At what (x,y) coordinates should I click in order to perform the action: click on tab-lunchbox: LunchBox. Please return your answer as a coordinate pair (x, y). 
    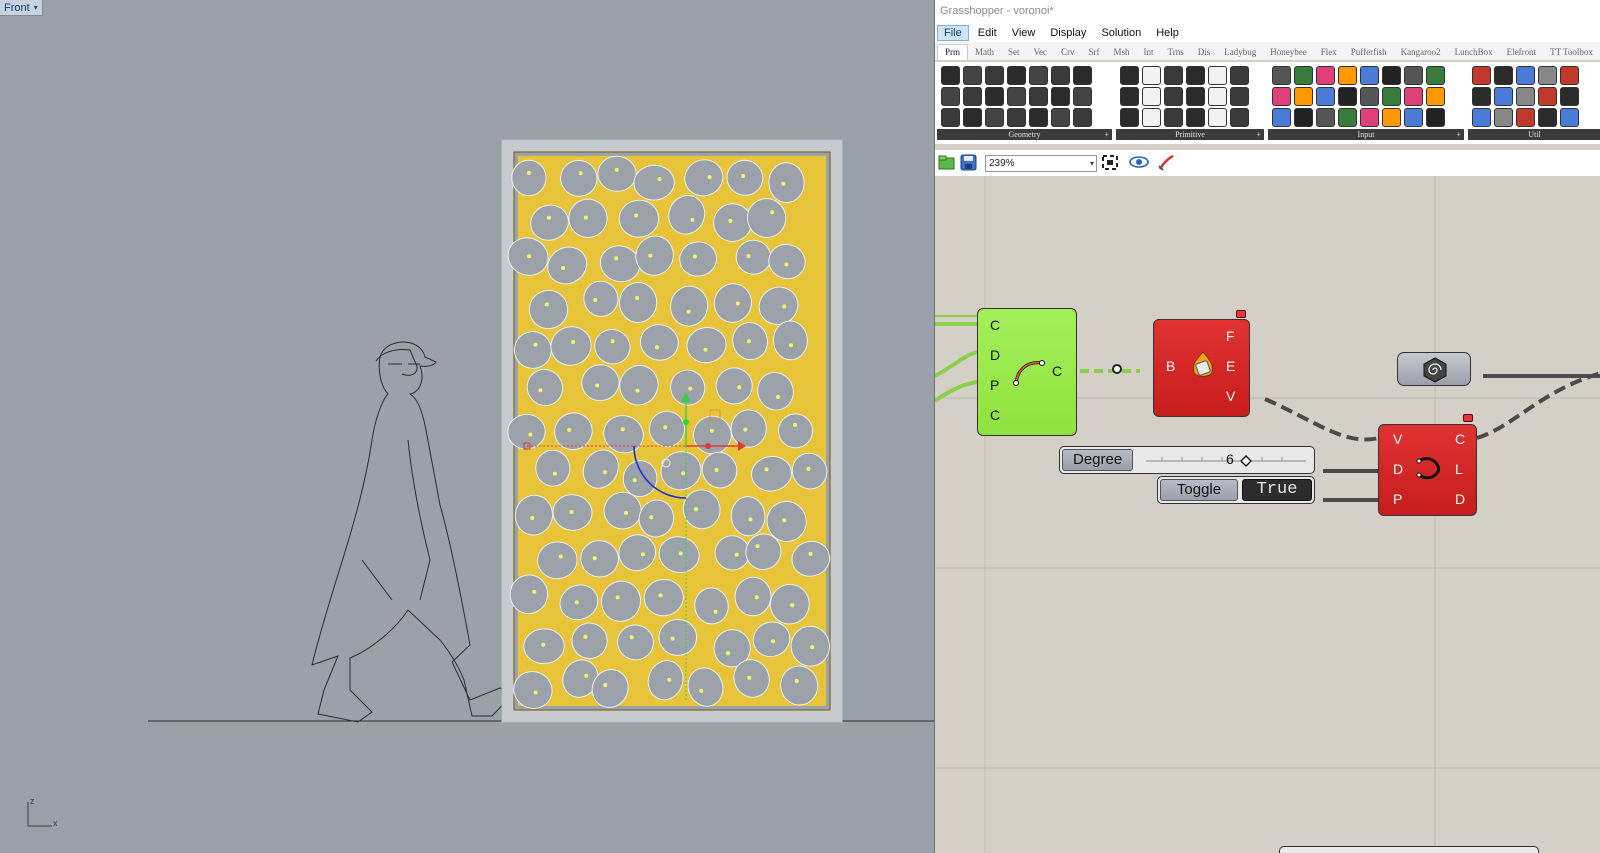
    Looking at the image, I should click on (1474, 52).